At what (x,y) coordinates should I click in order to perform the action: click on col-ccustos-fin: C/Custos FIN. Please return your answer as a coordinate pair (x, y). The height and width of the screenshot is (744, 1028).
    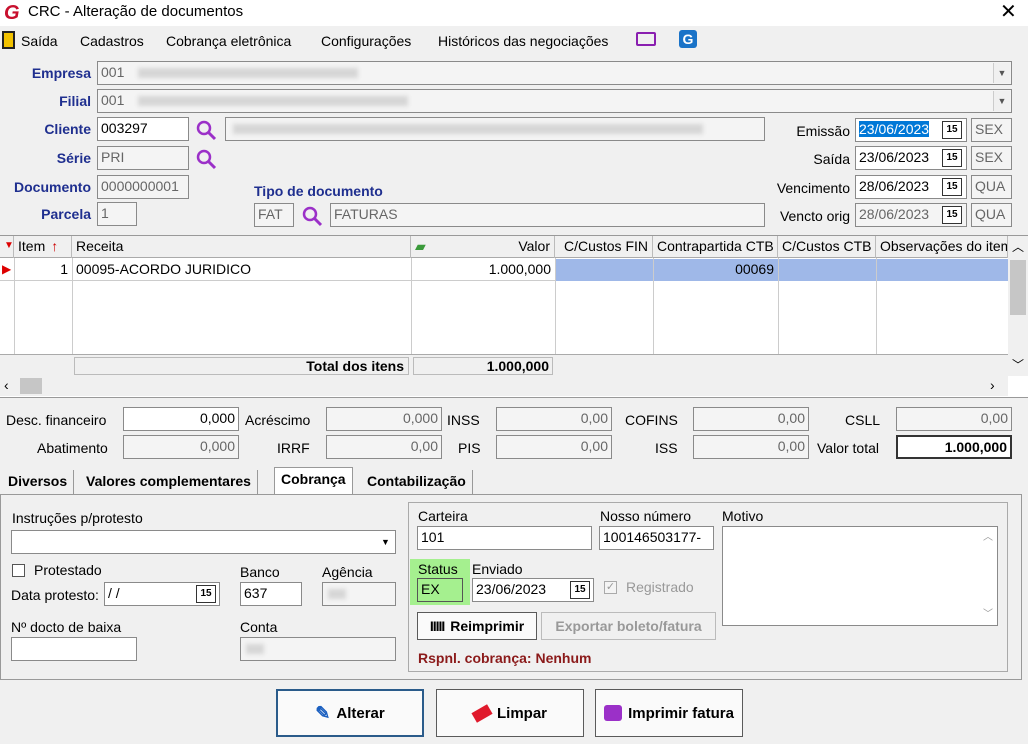
    Looking at the image, I should click on (604, 247).